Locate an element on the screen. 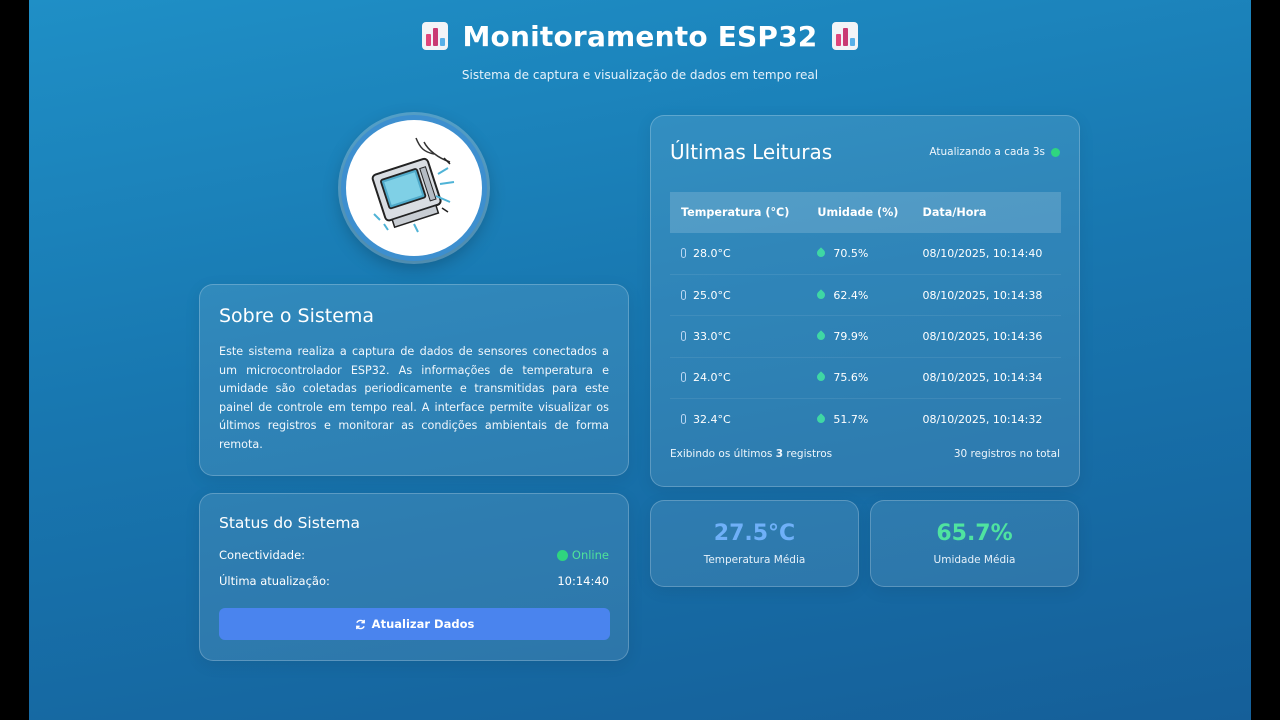 The image size is (1280, 720). showing-count: Exibindo os últimos 3 registros is located at coordinates (751, 454).